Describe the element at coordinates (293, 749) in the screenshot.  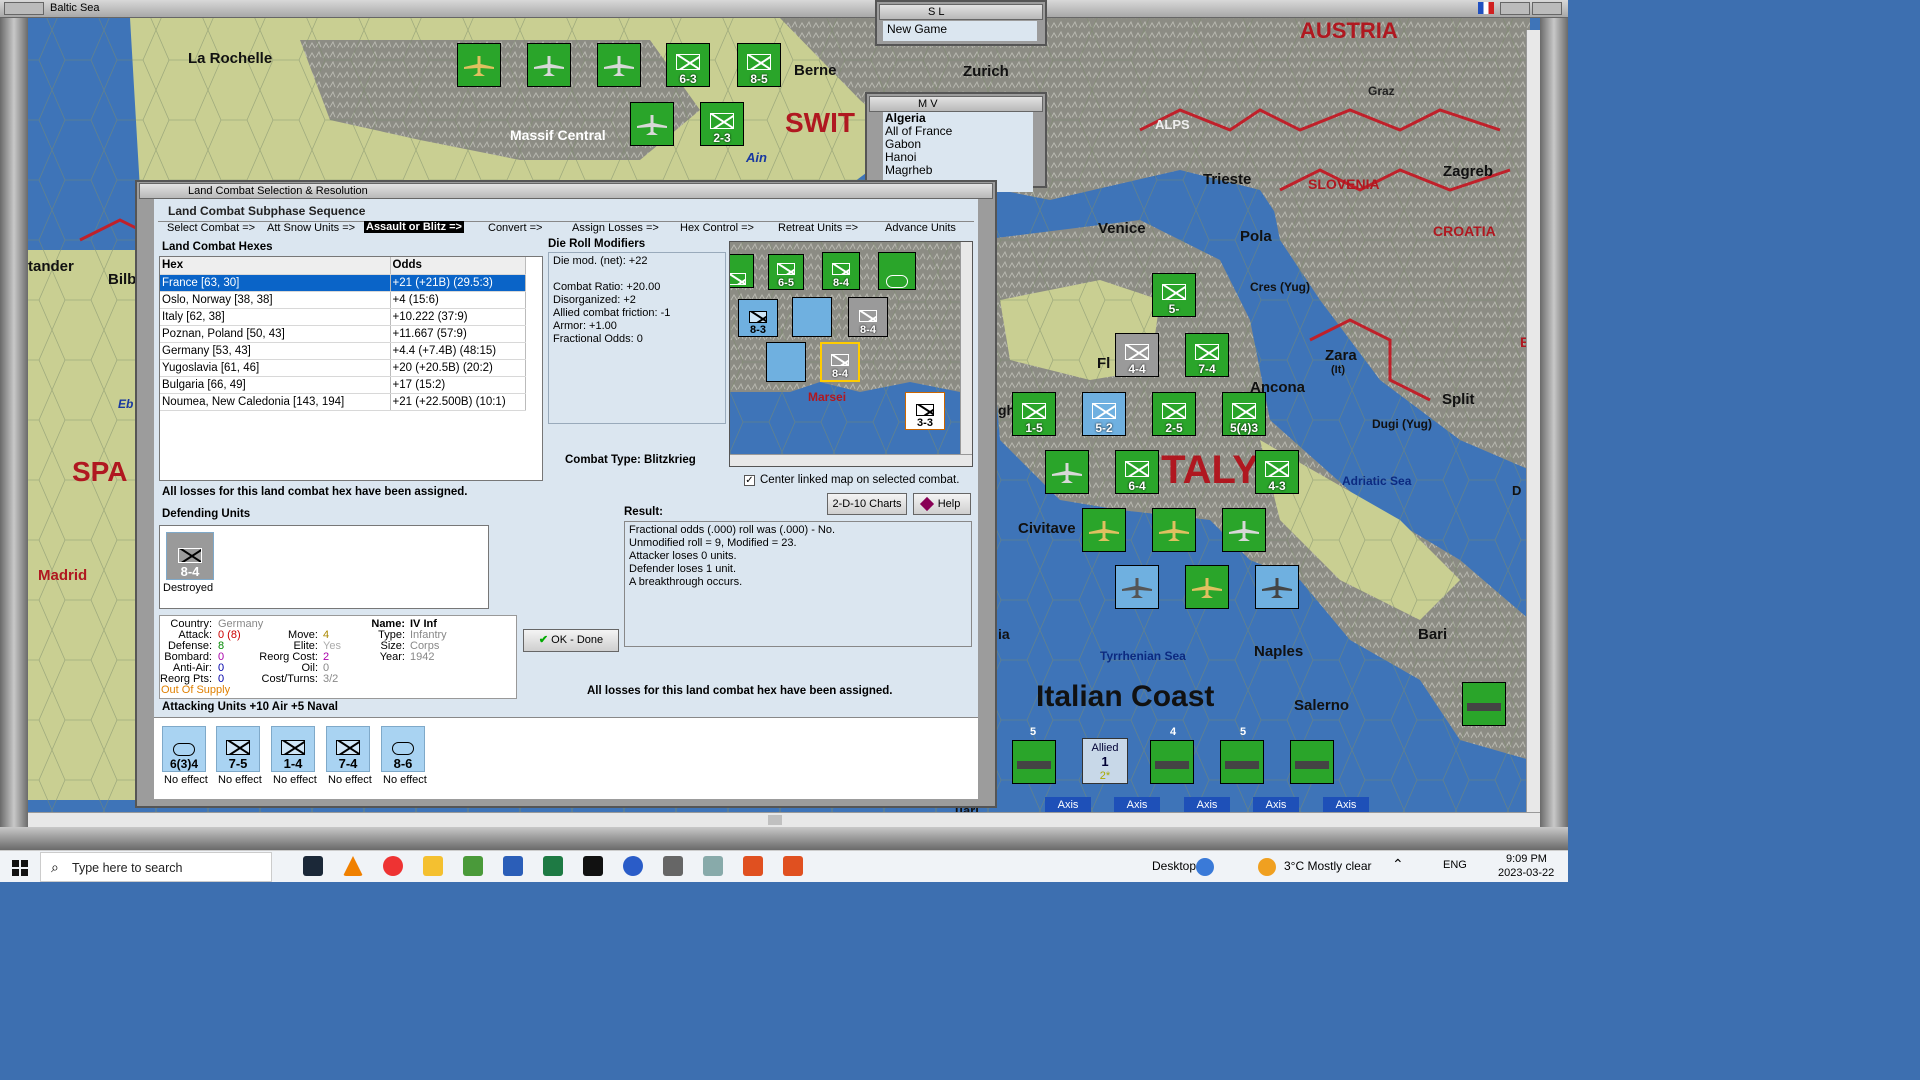
I see `attacking-unit: 1-4` at that location.